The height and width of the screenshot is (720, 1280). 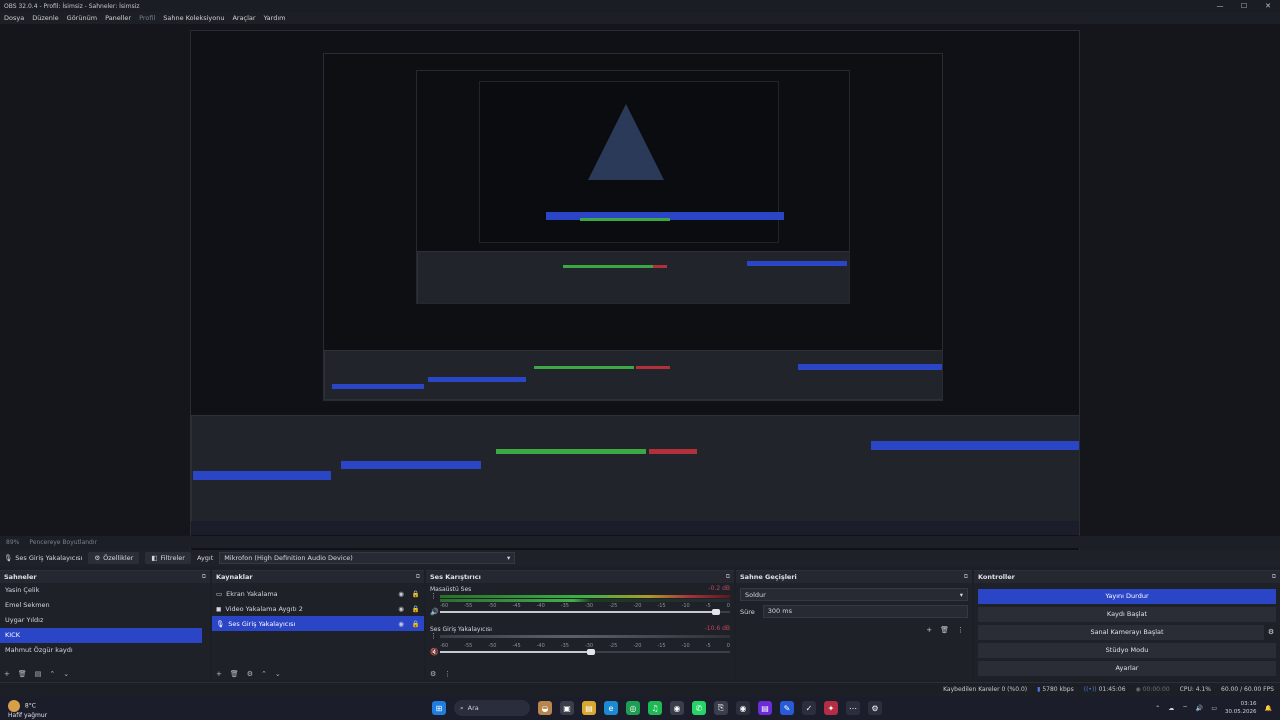 What do you see at coordinates (275, 18) in the screenshot?
I see `menu-help: Yardım` at bounding box center [275, 18].